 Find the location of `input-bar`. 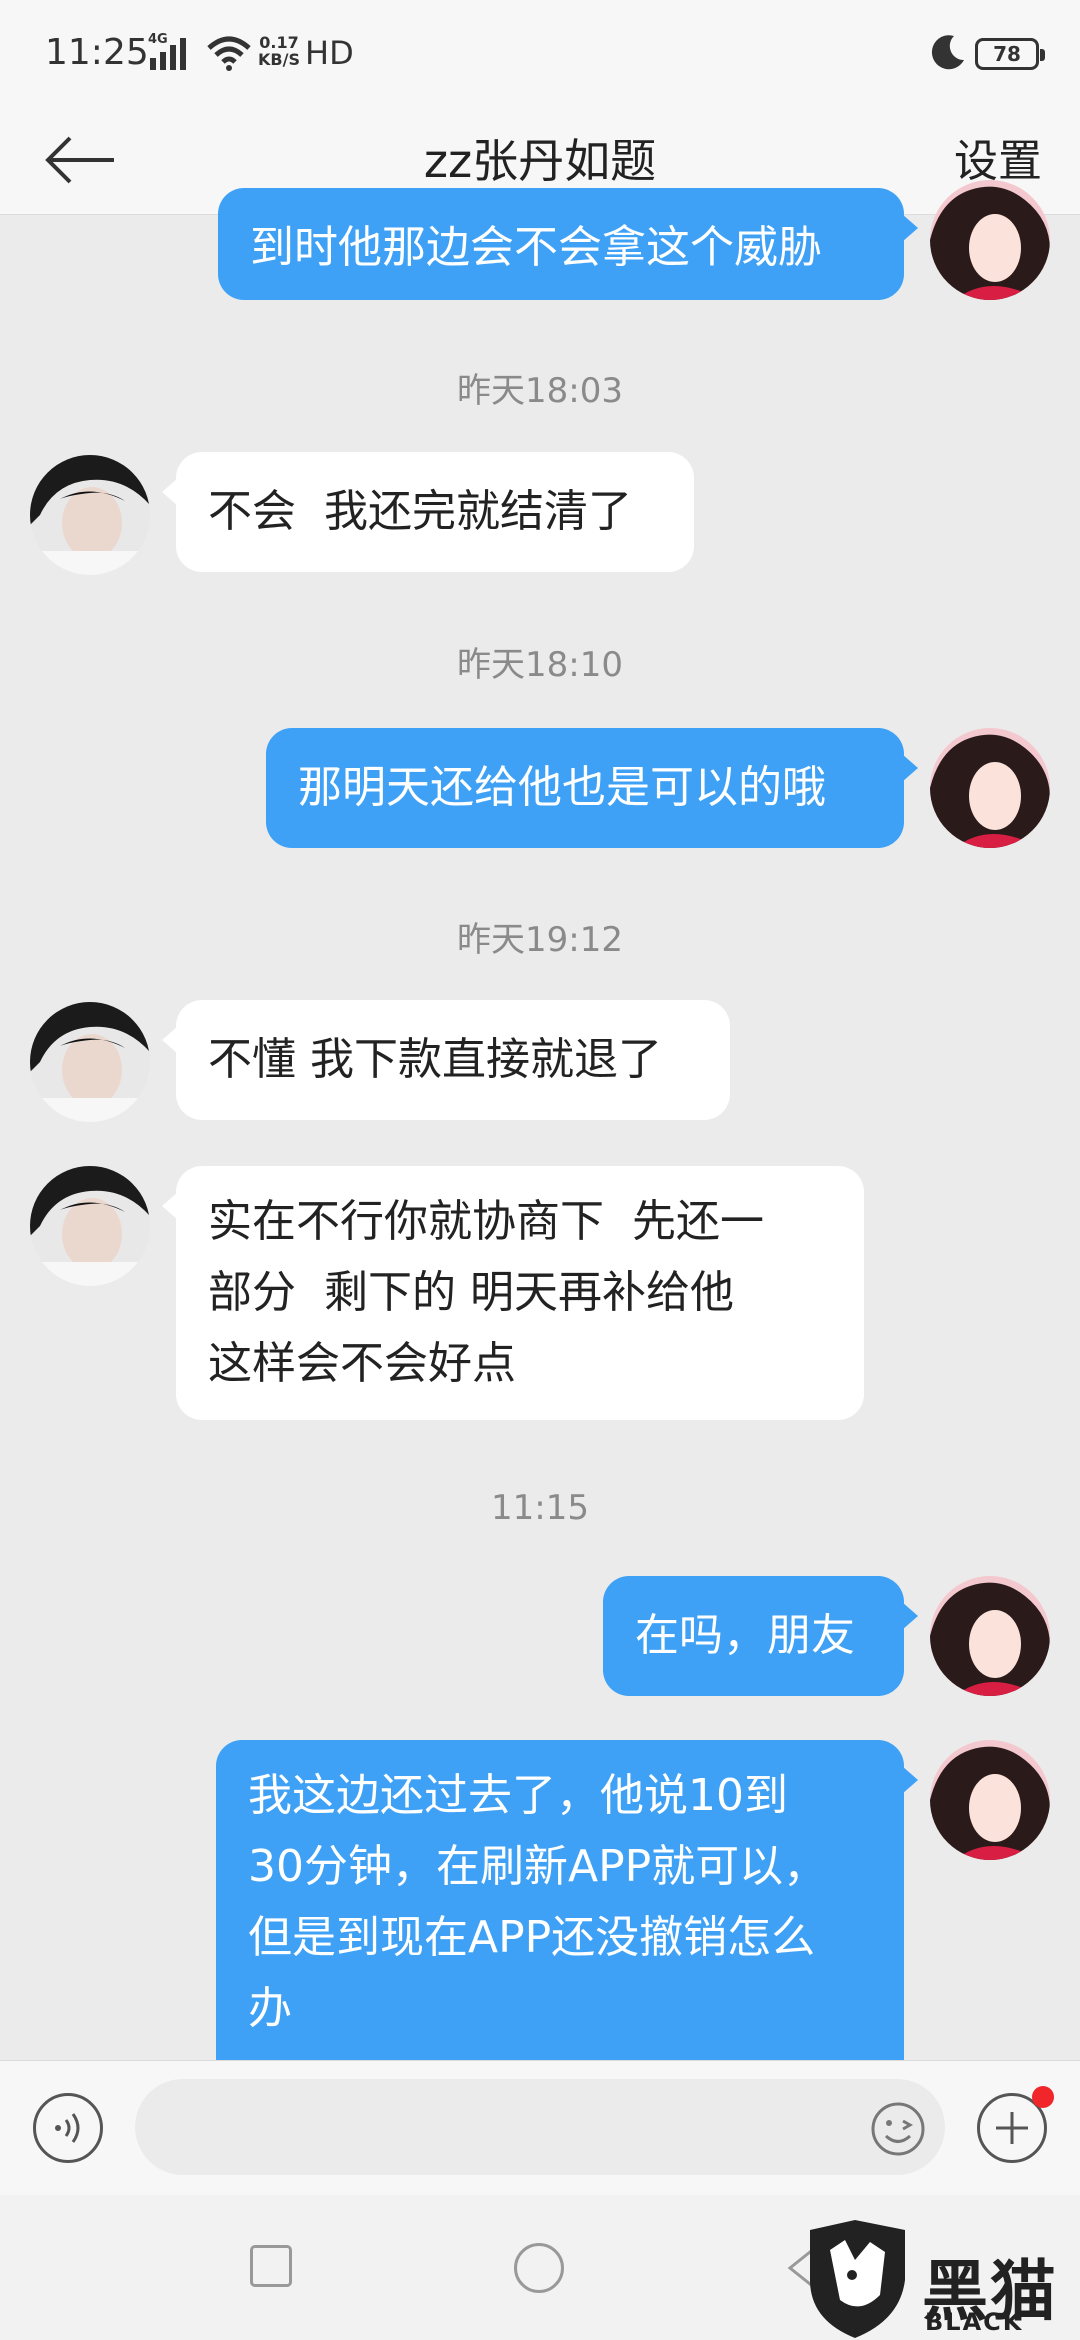

input-bar is located at coordinates (540, 2127).